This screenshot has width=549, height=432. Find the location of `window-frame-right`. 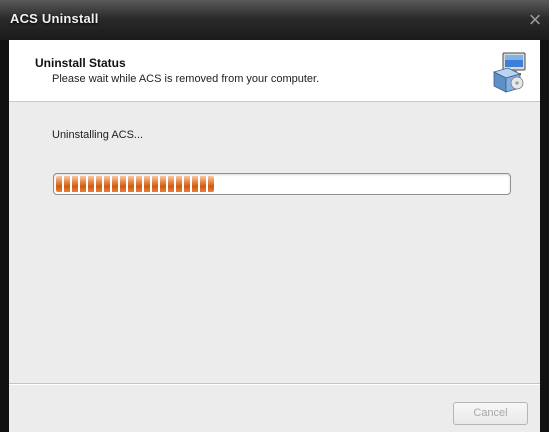

window-frame-right is located at coordinates (544, 236).